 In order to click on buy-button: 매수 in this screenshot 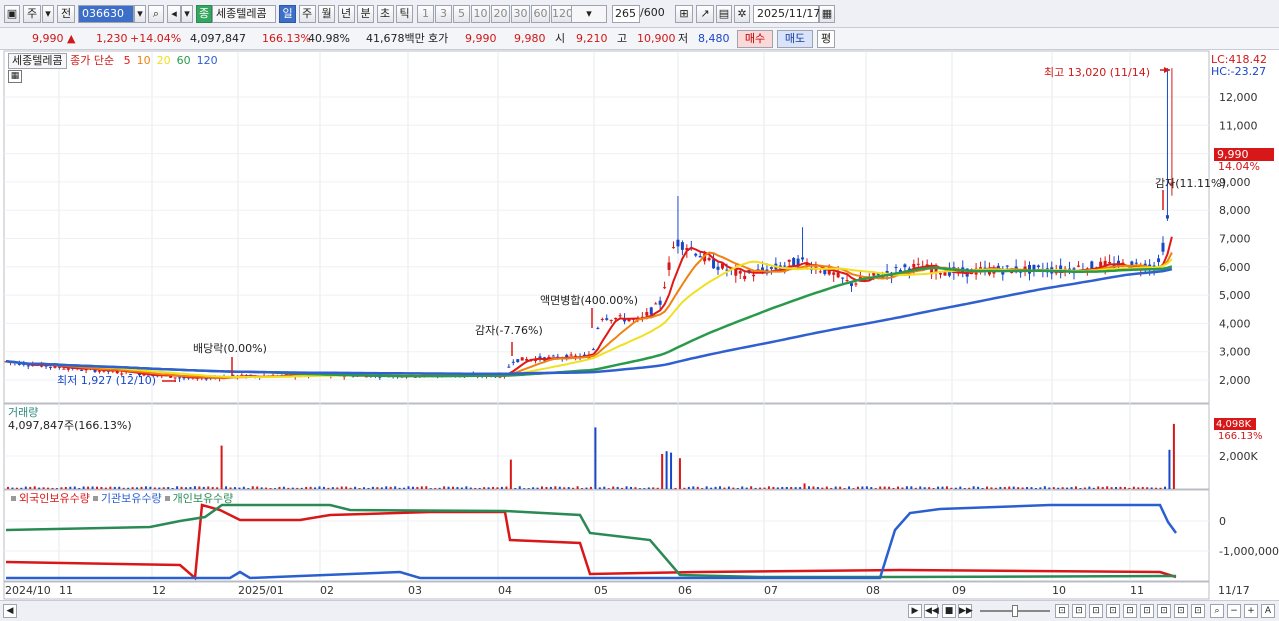, I will do `click(755, 39)`.